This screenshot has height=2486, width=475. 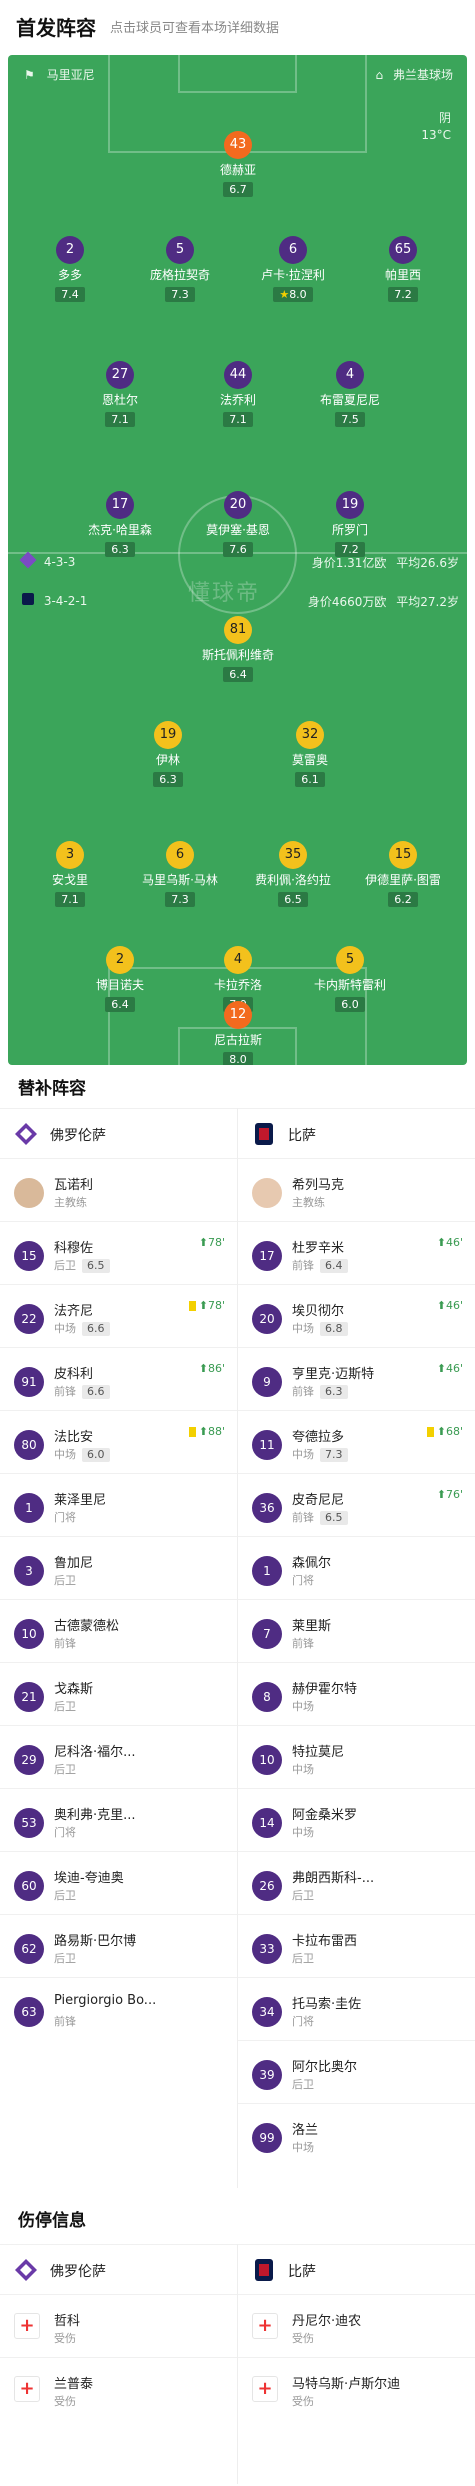 What do you see at coordinates (118, 2008) in the screenshot?
I see `bench-player-row: 63 Piergiorgio Bo... 前锋` at bounding box center [118, 2008].